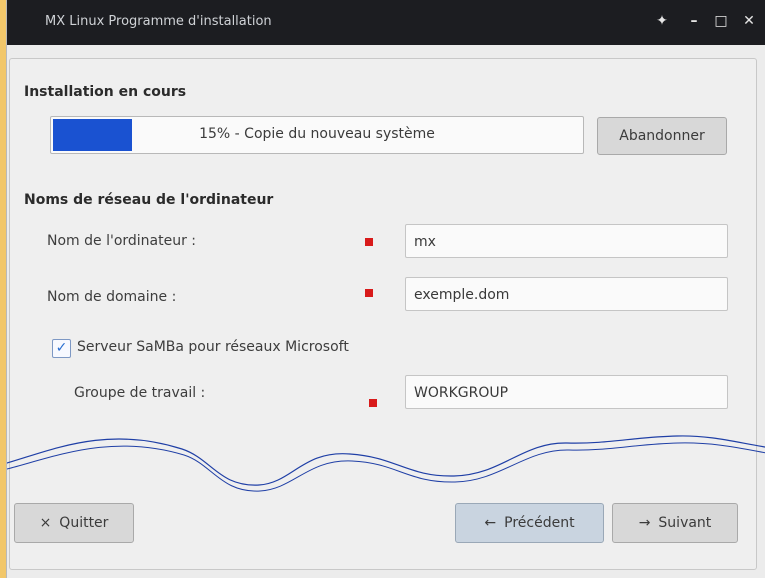  I want to click on domain-name-label: Nom de domaine :, so click(112, 297).